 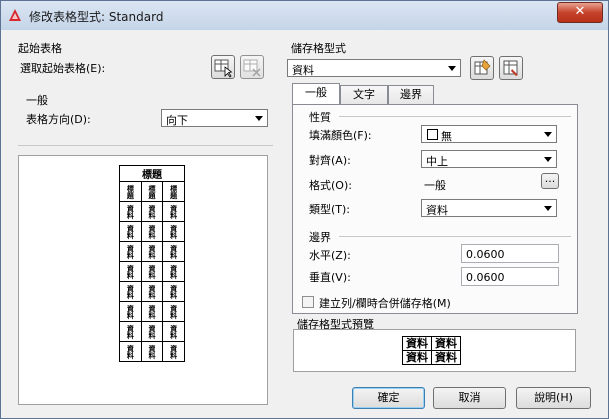 What do you see at coordinates (308, 302) in the screenshot?
I see `merge-cells-checkbox` at bounding box center [308, 302].